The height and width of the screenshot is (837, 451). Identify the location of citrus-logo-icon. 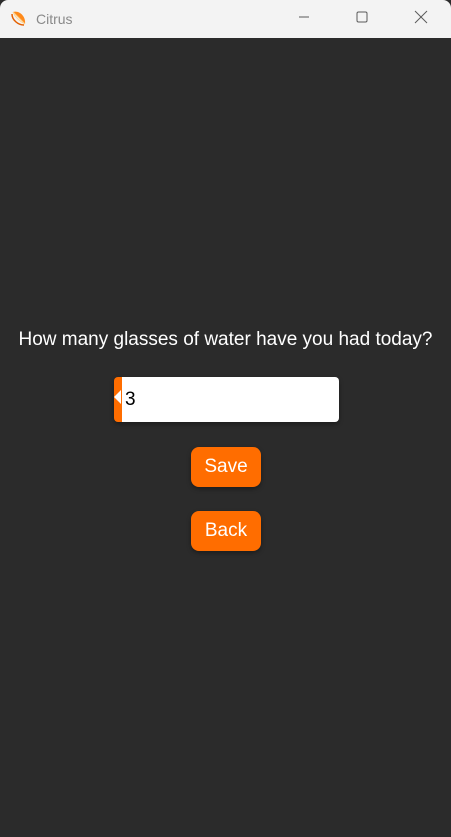
(20, 18).